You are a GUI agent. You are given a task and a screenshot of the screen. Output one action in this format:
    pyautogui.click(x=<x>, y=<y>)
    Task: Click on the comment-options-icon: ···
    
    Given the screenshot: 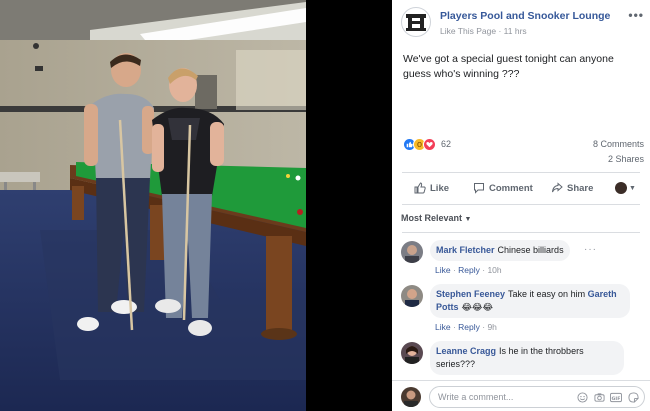 What is the action you would take?
    pyautogui.click(x=590, y=249)
    